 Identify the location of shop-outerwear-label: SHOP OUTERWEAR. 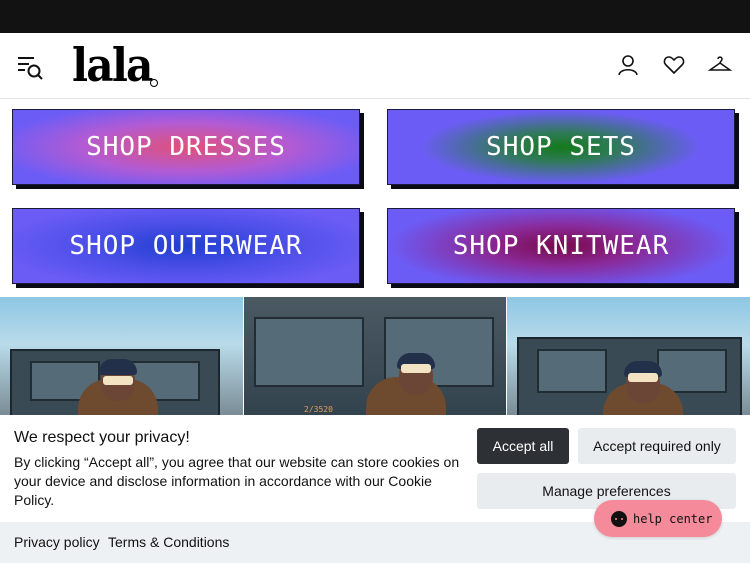
(186, 246).